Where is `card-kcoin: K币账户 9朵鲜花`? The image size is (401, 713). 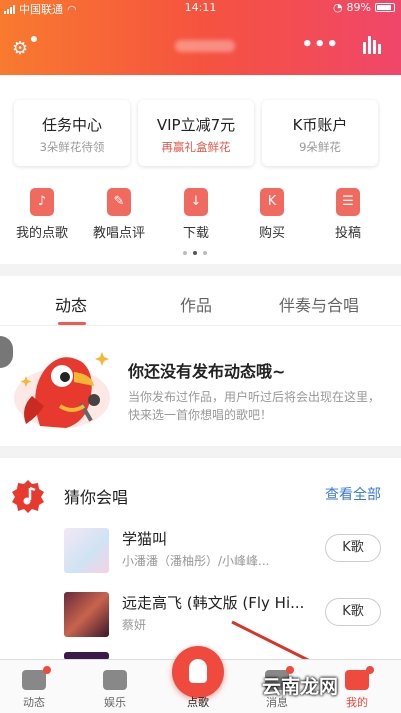 card-kcoin: K币账户 9朵鲜花 is located at coordinates (320, 133).